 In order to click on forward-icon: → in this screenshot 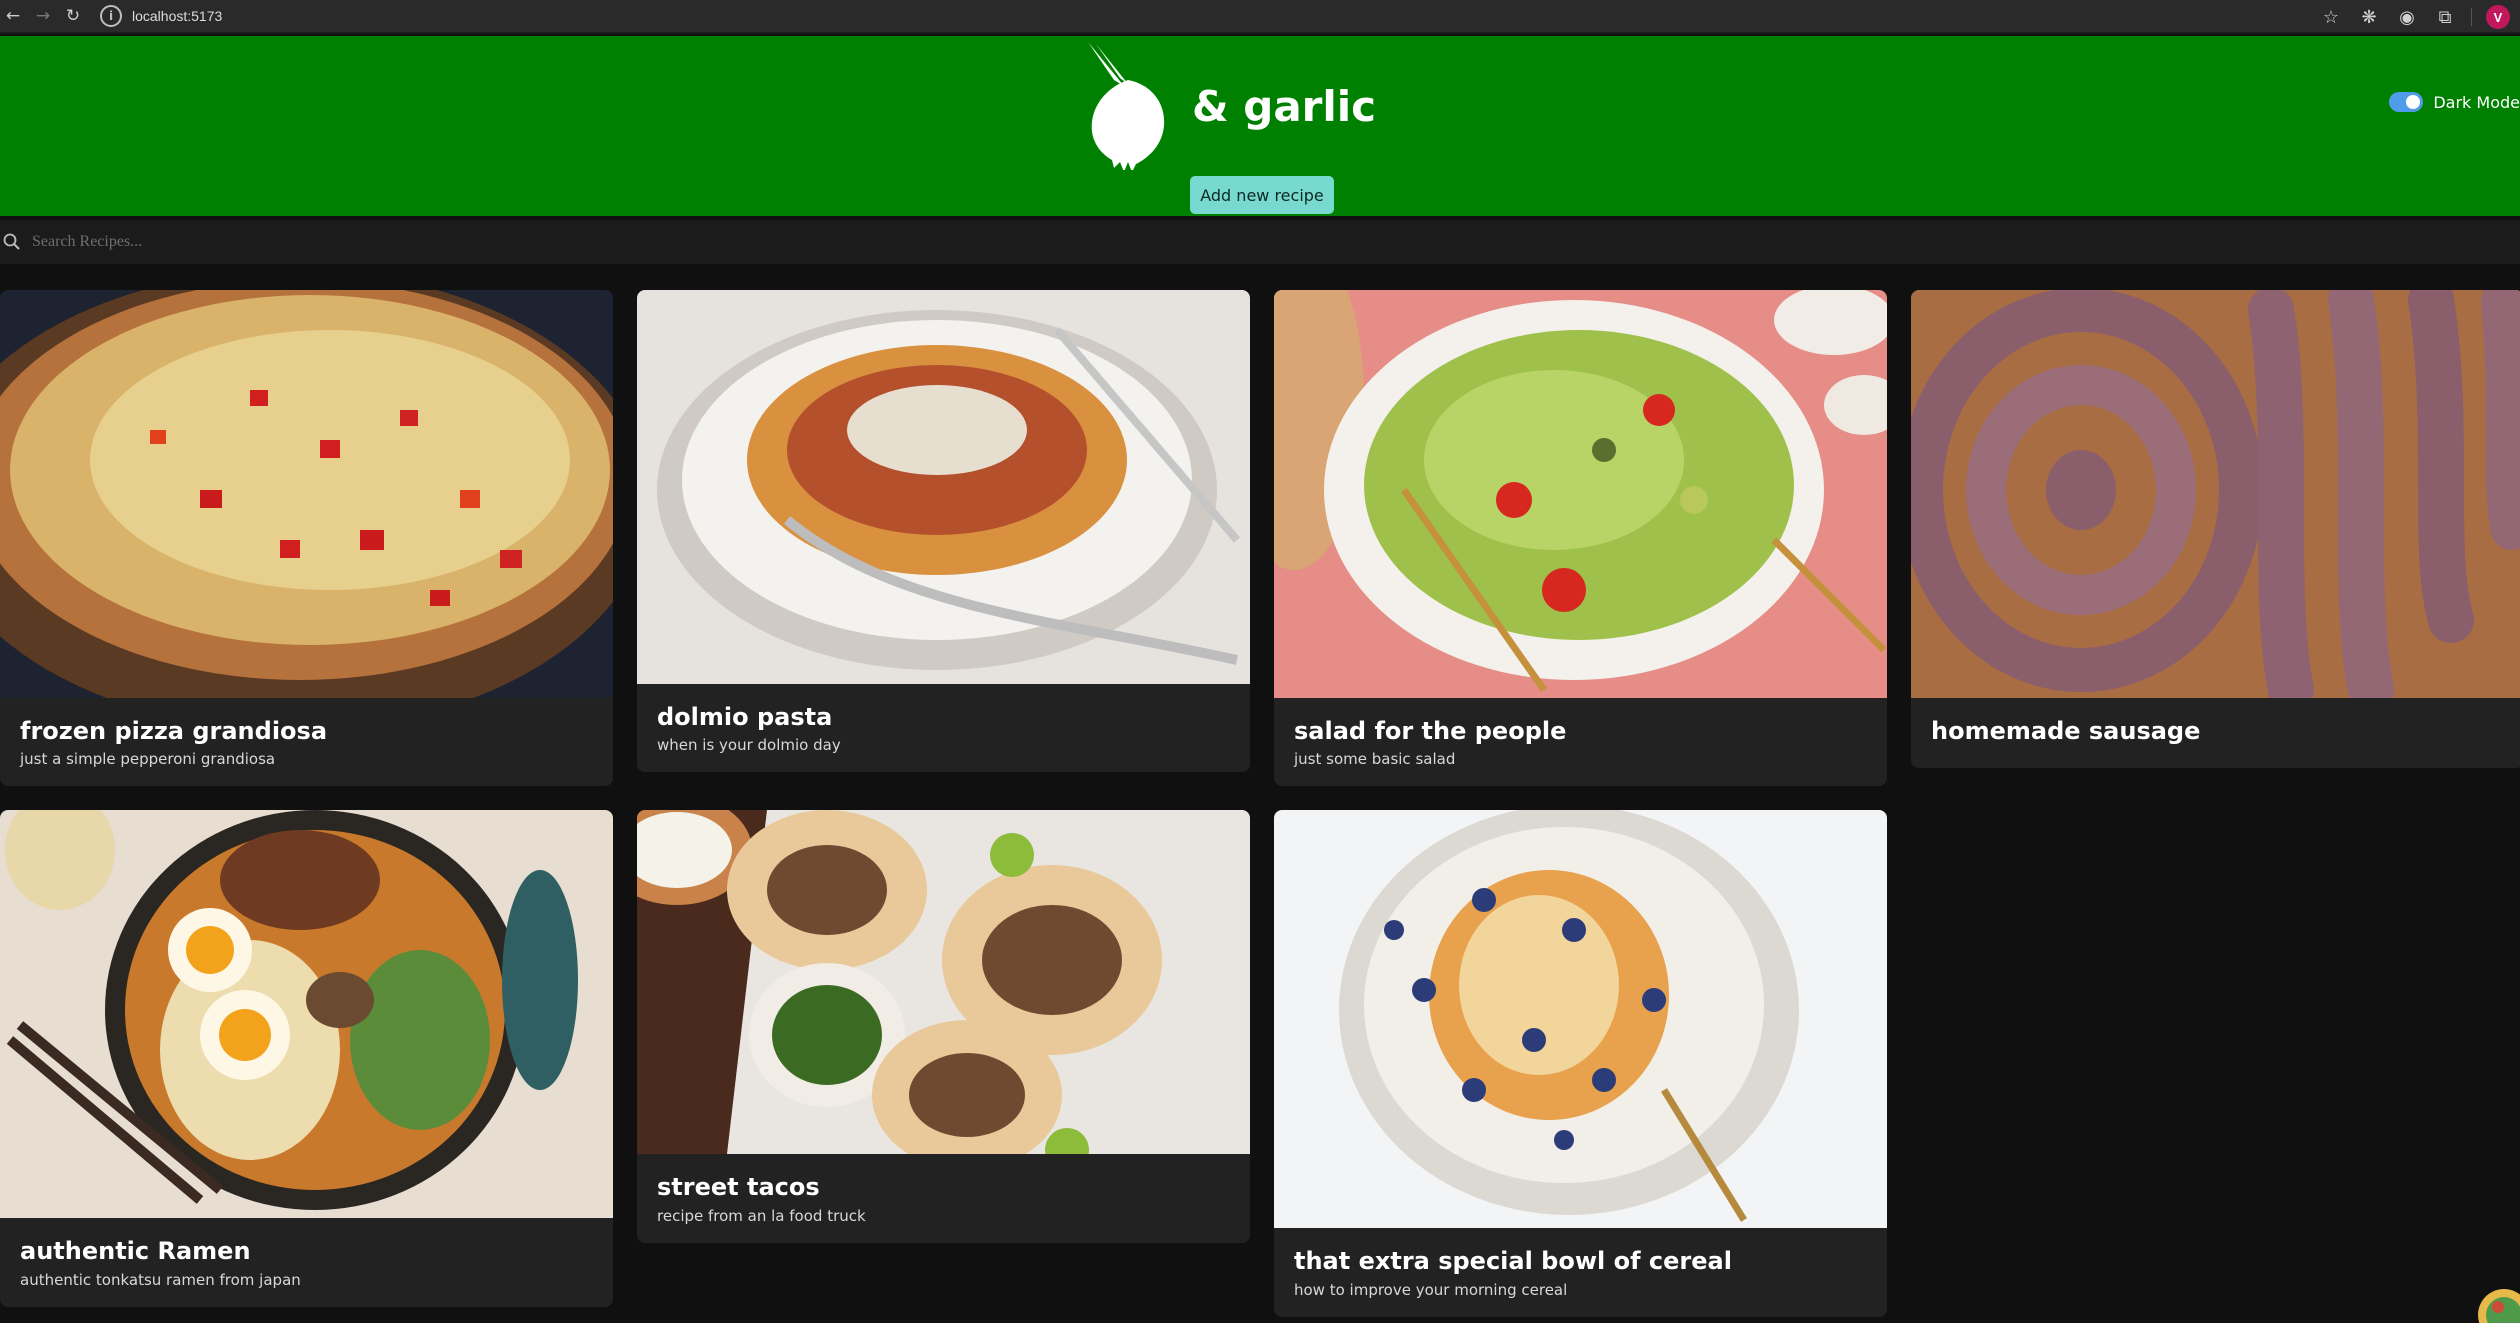, I will do `click(43, 16)`.